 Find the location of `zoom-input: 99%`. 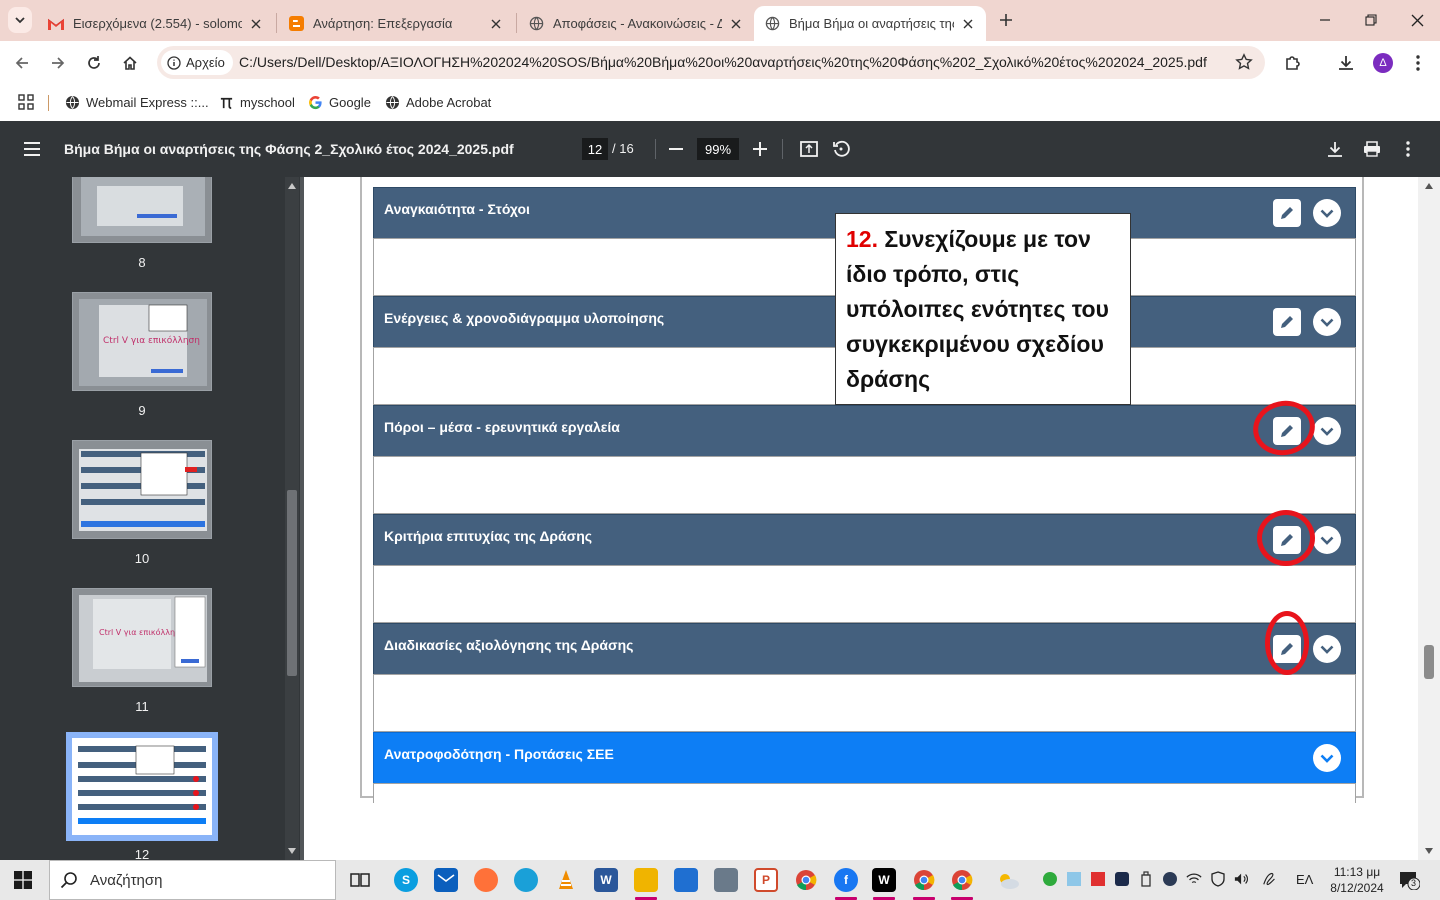

zoom-input: 99% is located at coordinates (718, 149).